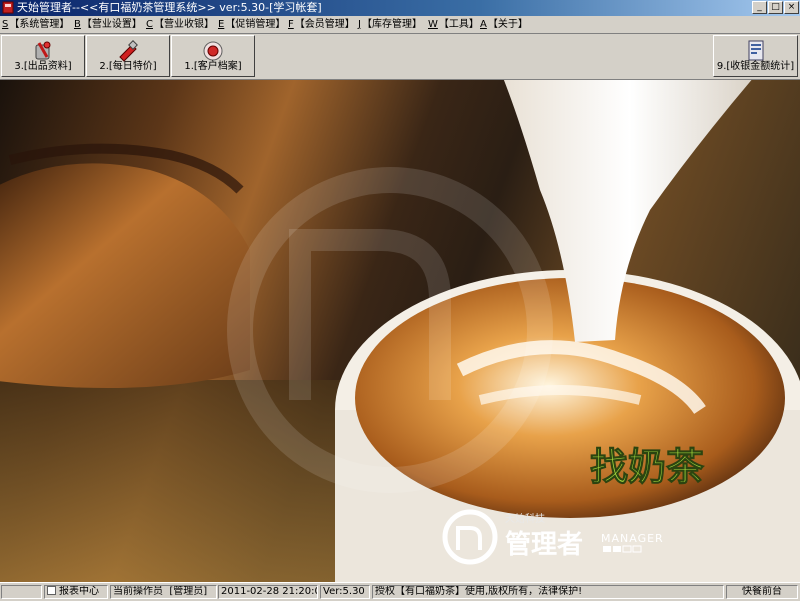 This screenshot has height=601, width=800. Describe the element at coordinates (647, 467) in the screenshot. I see `splash-slogan: 找奶茶` at that location.